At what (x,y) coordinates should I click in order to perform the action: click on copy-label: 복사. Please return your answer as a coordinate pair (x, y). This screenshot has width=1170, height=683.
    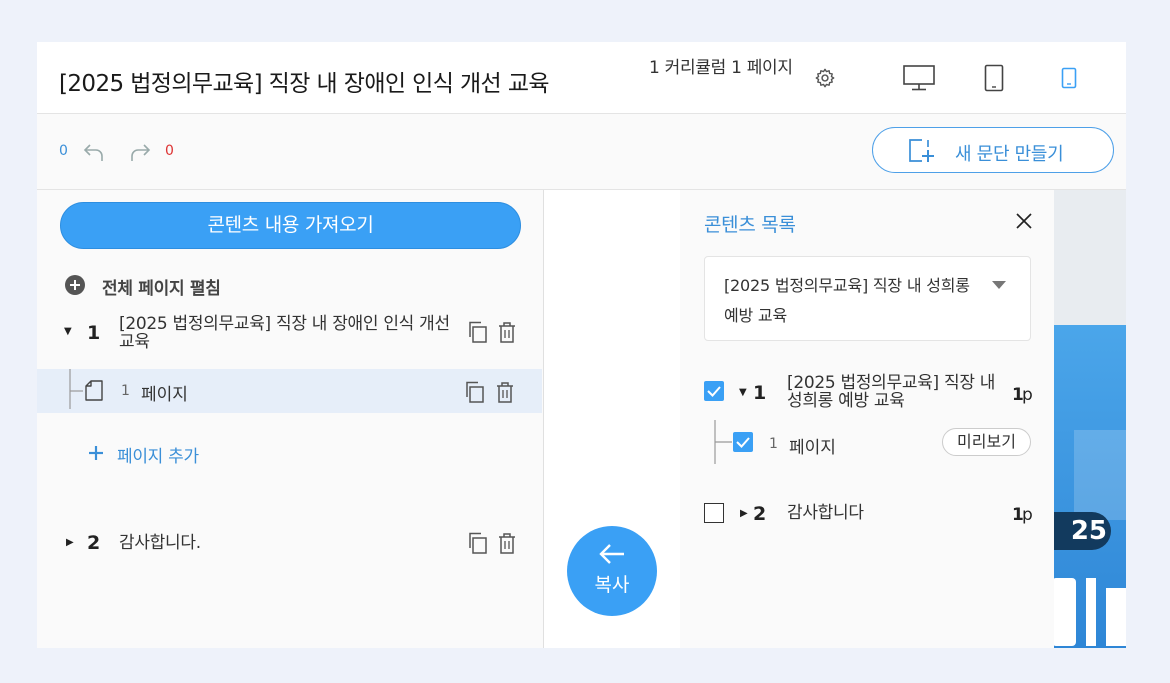
    Looking at the image, I should click on (612, 585).